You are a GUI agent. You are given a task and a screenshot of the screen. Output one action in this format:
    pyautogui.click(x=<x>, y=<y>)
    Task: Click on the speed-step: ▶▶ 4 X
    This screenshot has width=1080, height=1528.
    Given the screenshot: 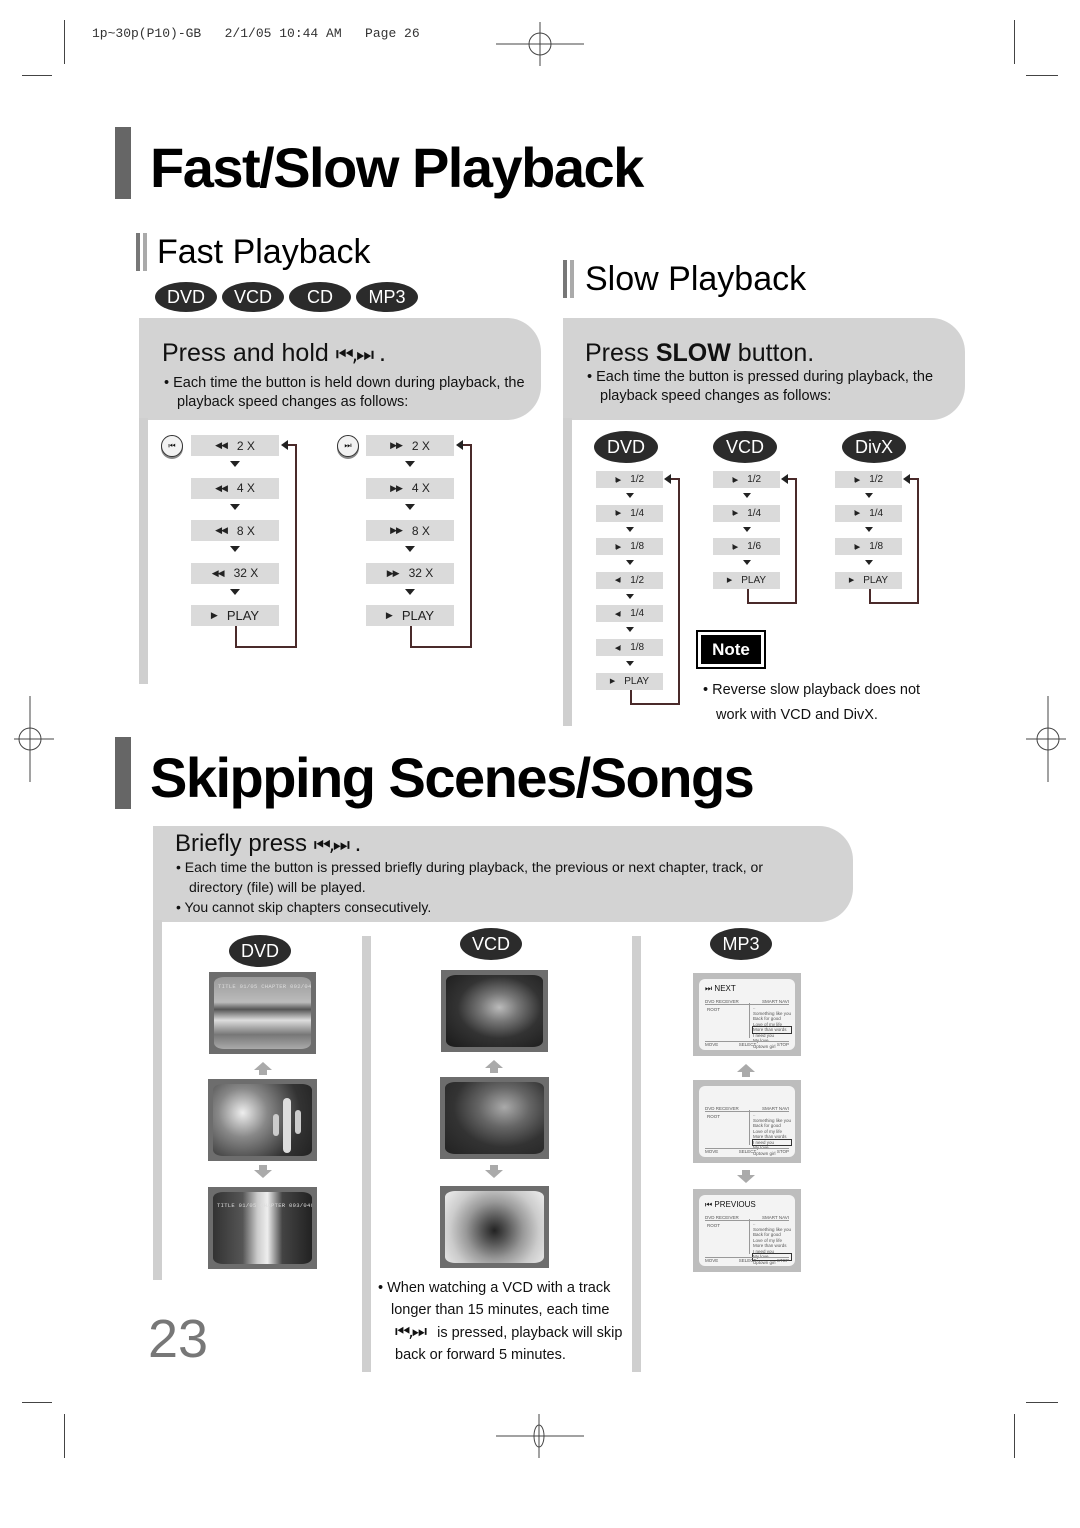 What is the action you would take?
    pyautogui.click(x=410, y=488)
    